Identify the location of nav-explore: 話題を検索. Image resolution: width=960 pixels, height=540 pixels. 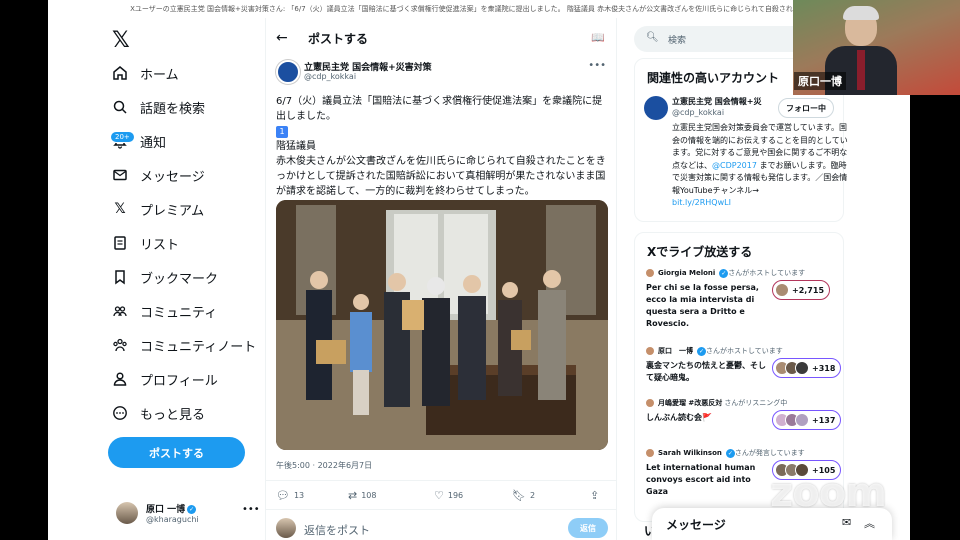
(158, 107).